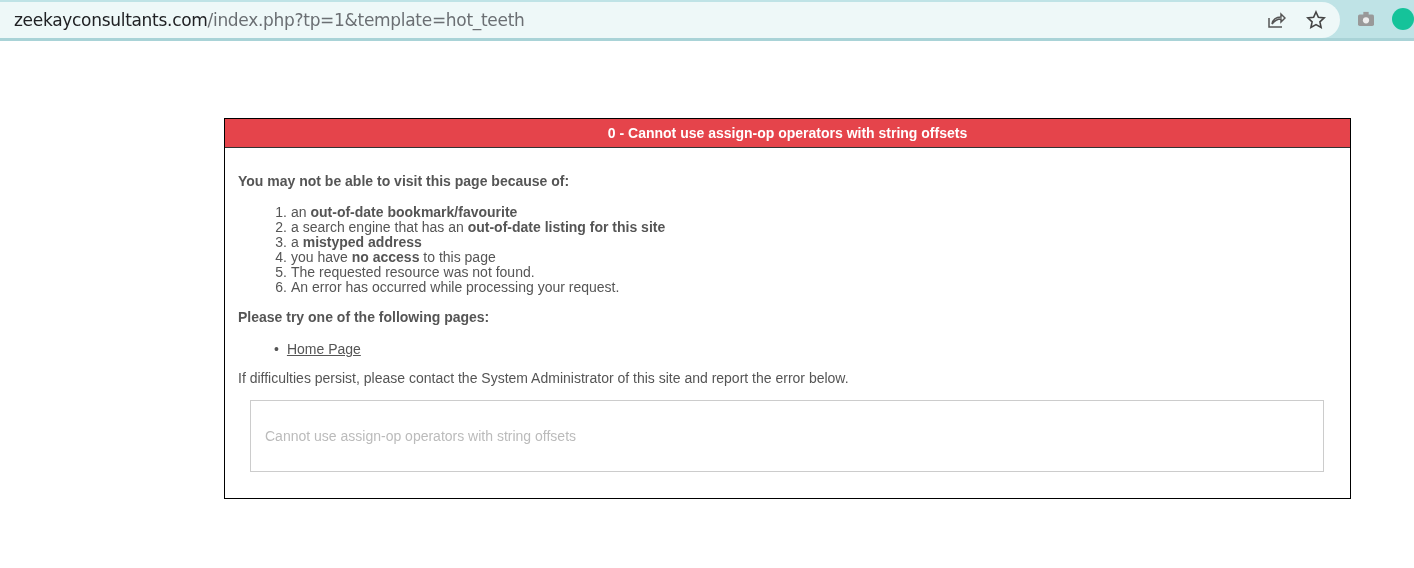 Image resolution: width=1414 pixels, height=568 pixels. Describe the element at coordinates (455, 287) in the screenshot. I see `reason-text: An error has occurred while processing your request.` at that location.